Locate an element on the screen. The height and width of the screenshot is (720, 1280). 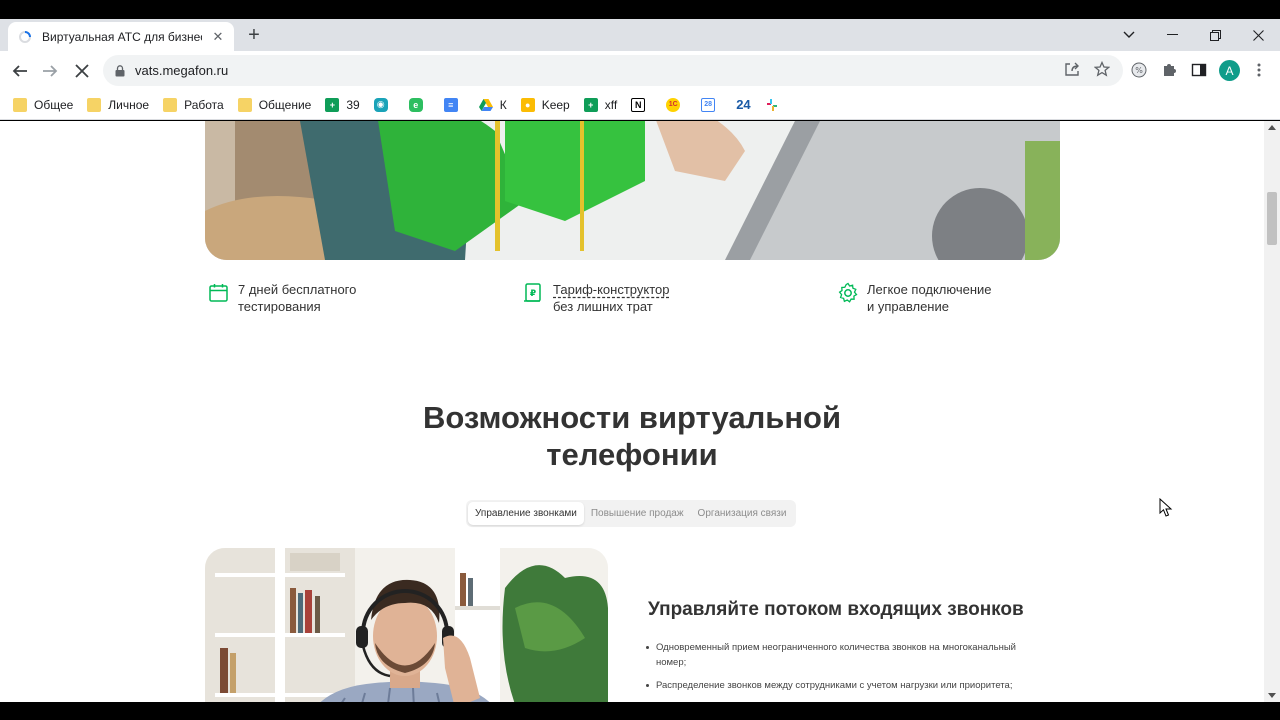
bookmark-meet: ◉ is located at coordinates (384, 104).